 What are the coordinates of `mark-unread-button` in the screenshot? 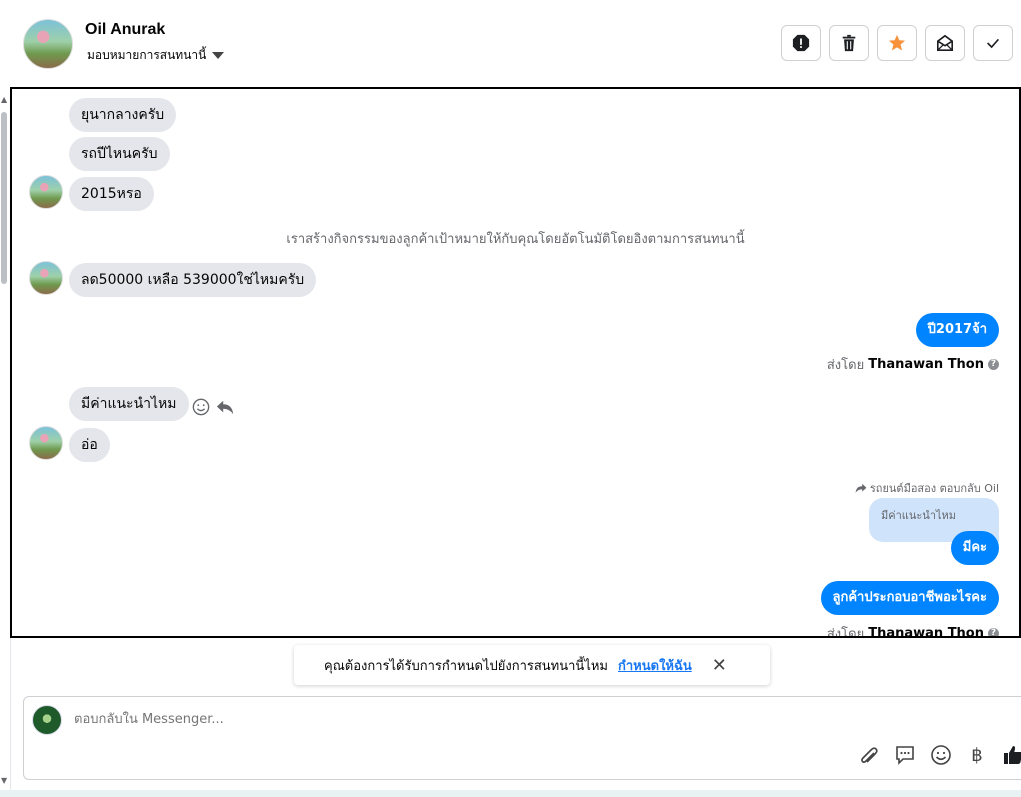 It's located at (945, 43).